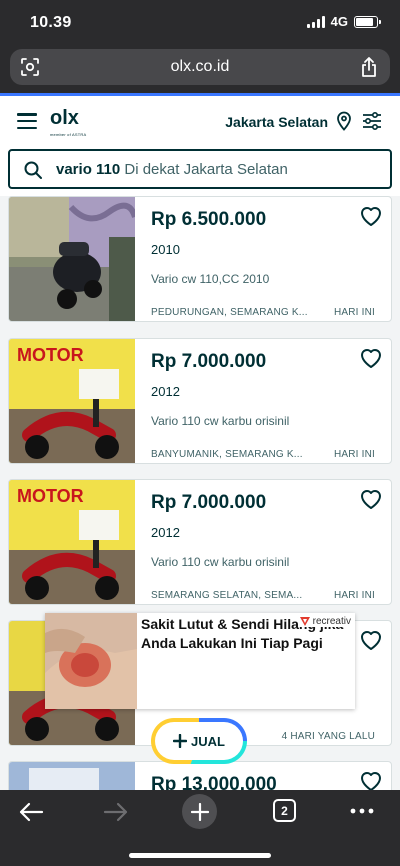  Describe the element at coordinates (116, 812) in the screenshot. I see `forward-arrow-icon` at that location.